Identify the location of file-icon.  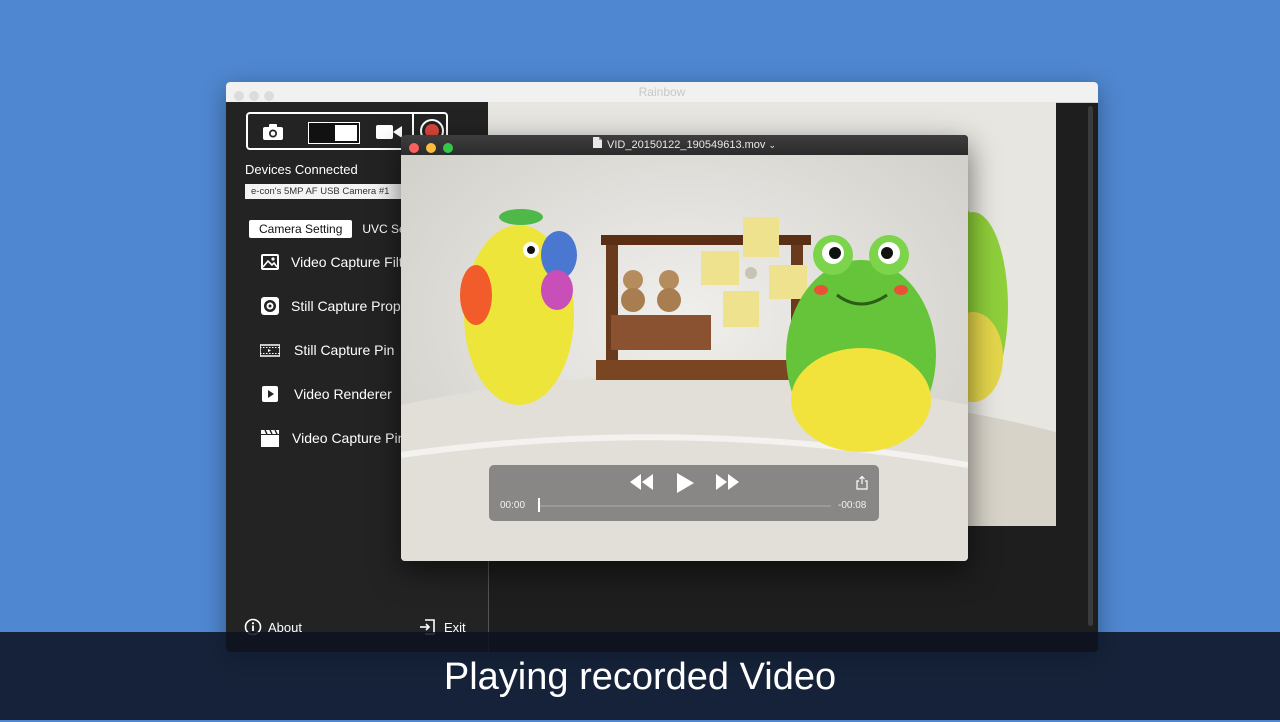
(598, 145).